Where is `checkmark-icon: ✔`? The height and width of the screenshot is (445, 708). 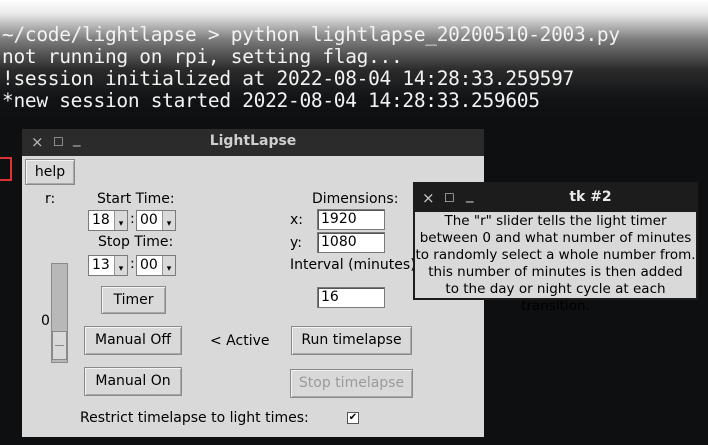 checkmark-icon: ✔ is located at coordinates (353, 417).